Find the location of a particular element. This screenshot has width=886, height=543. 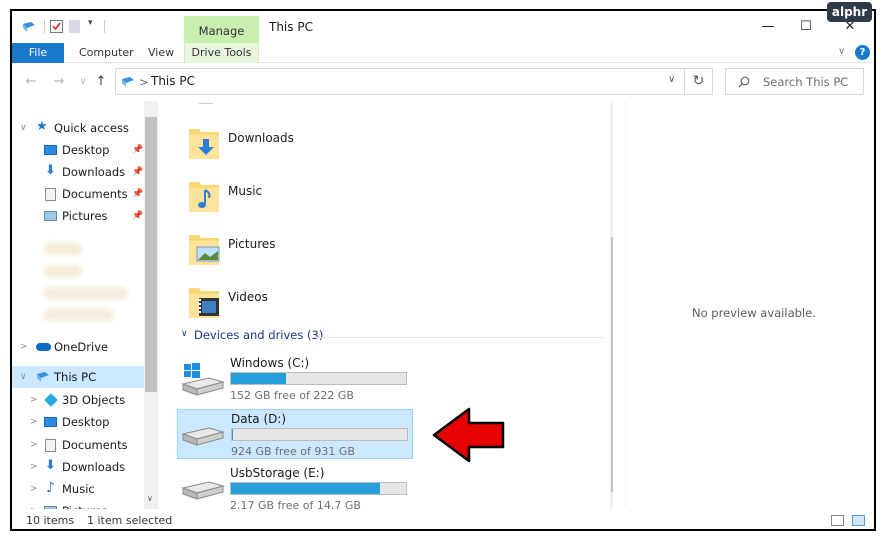

nav-item-documents: Documents 📌 is located at coordinates (78, 194).